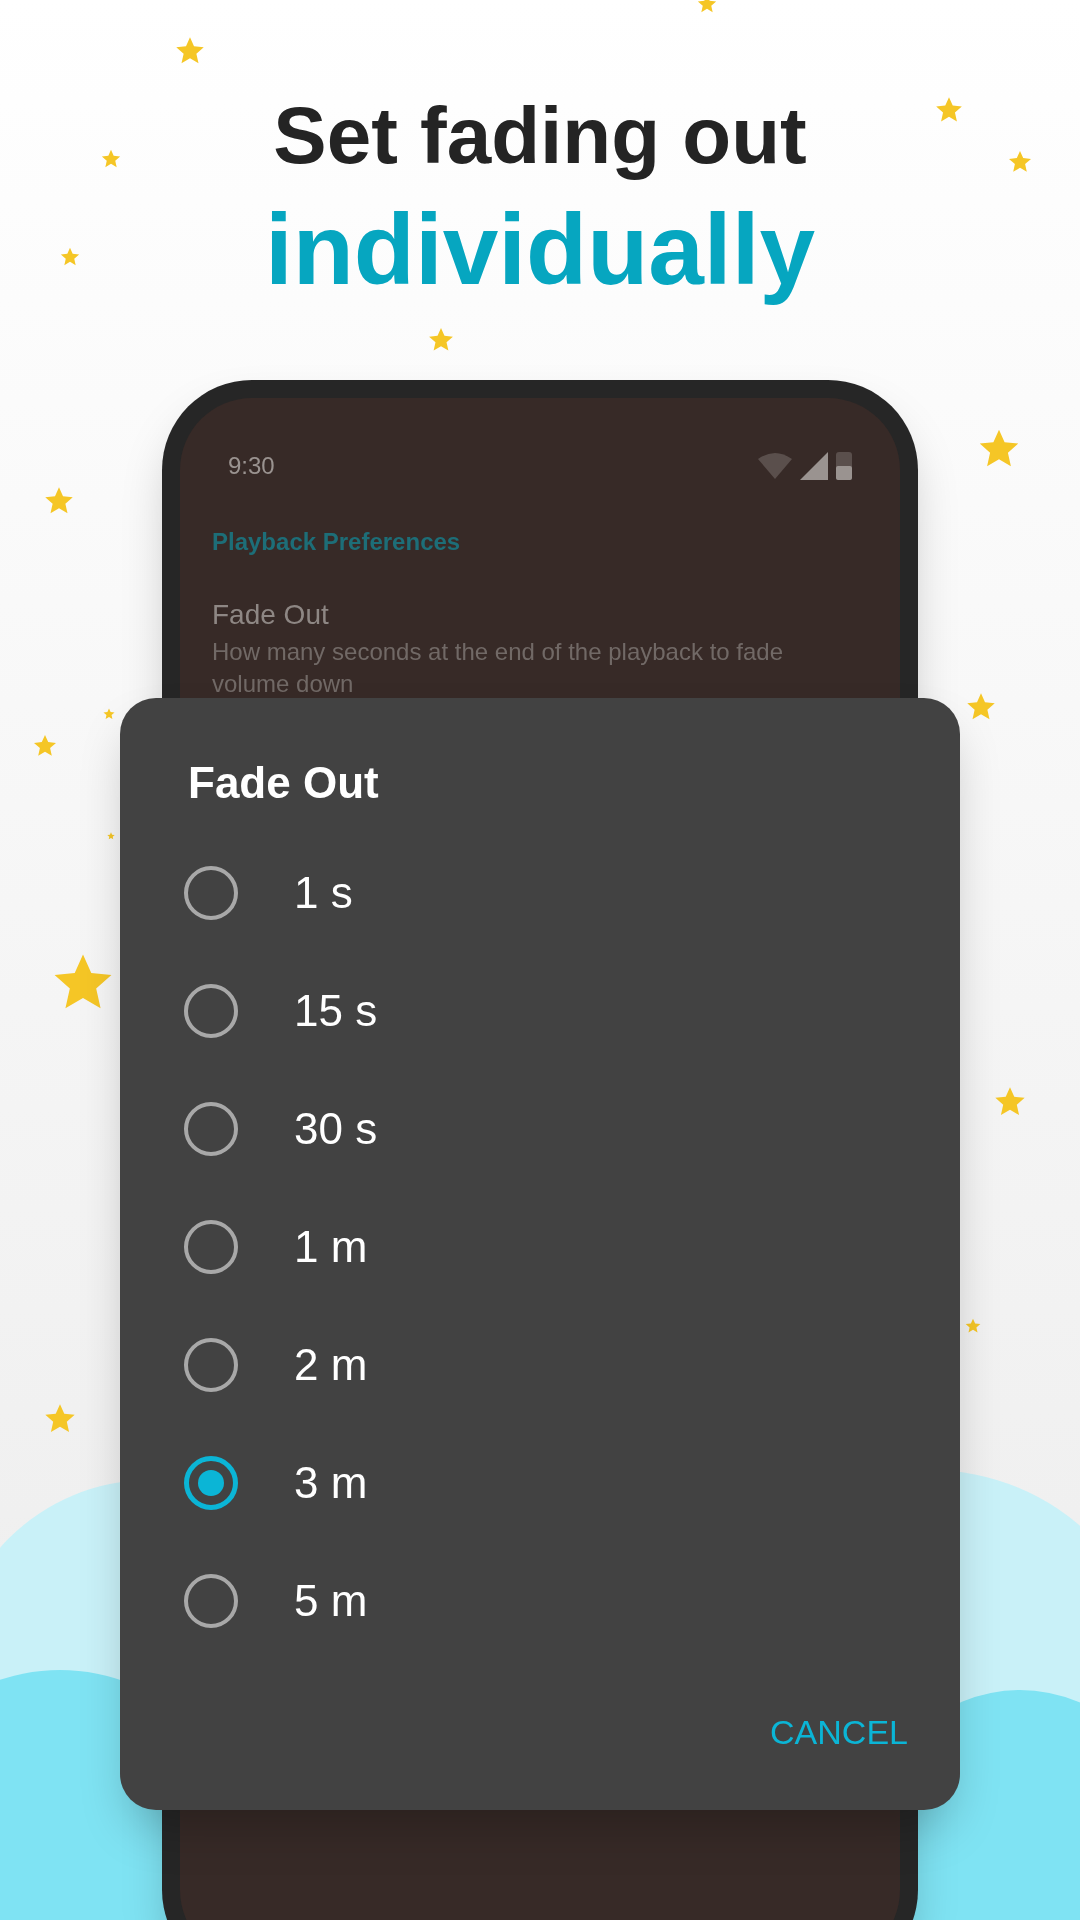 The image size is (1080, 1920). Describe the element at coordinates (540, 136) in the screenshot. I see `headline: Set fading out` at that location.